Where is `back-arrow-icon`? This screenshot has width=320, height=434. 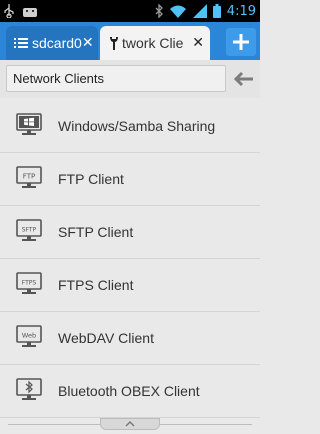 back-arrow-icon is located at coordinates (243, 79).